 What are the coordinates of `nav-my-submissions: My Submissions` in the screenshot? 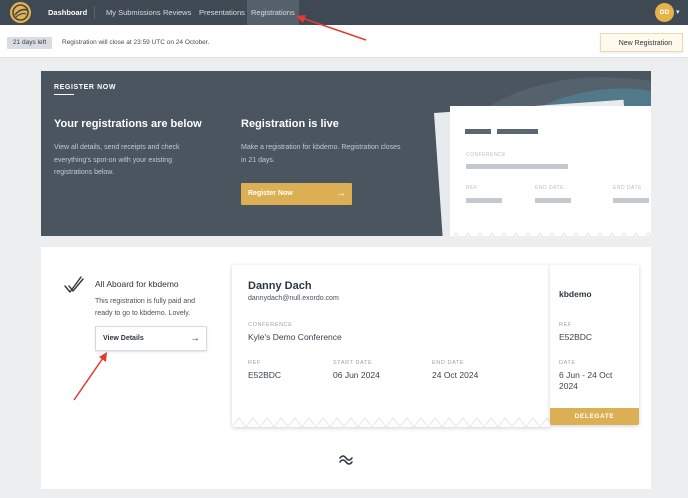 It's located at (133, 12).